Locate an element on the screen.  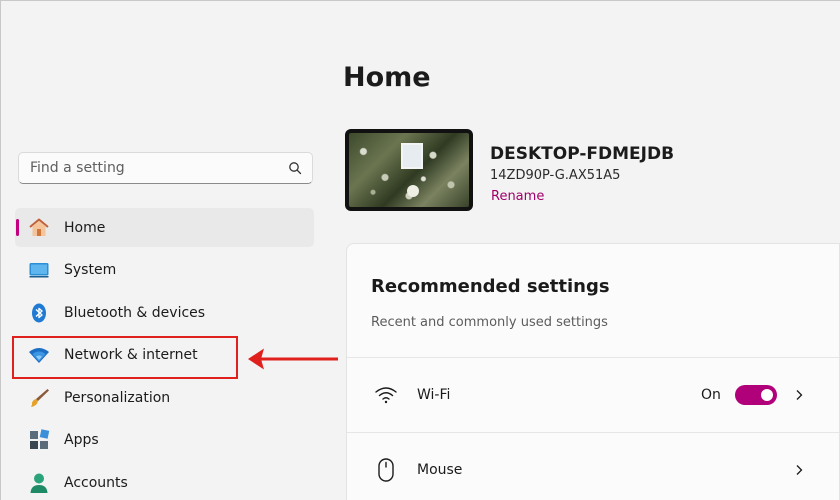
sidebar-item-label: Accounts is located at coordinates (96, 482).